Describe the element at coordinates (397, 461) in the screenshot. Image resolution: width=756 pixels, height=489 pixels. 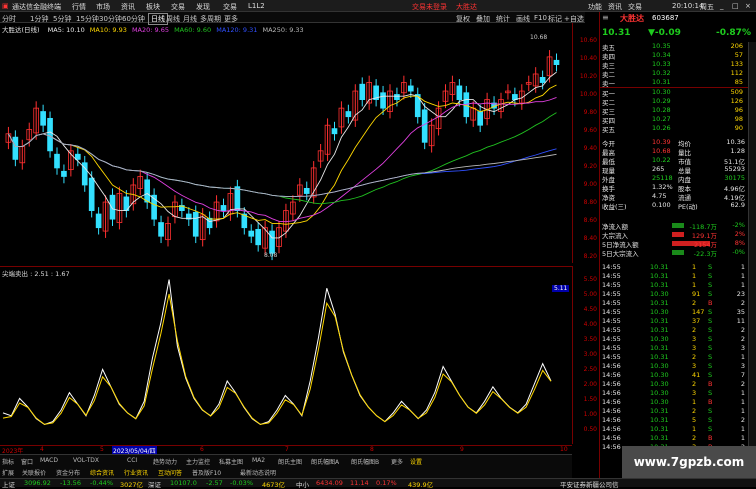
I see `indicator-tab: 更多` at that location.